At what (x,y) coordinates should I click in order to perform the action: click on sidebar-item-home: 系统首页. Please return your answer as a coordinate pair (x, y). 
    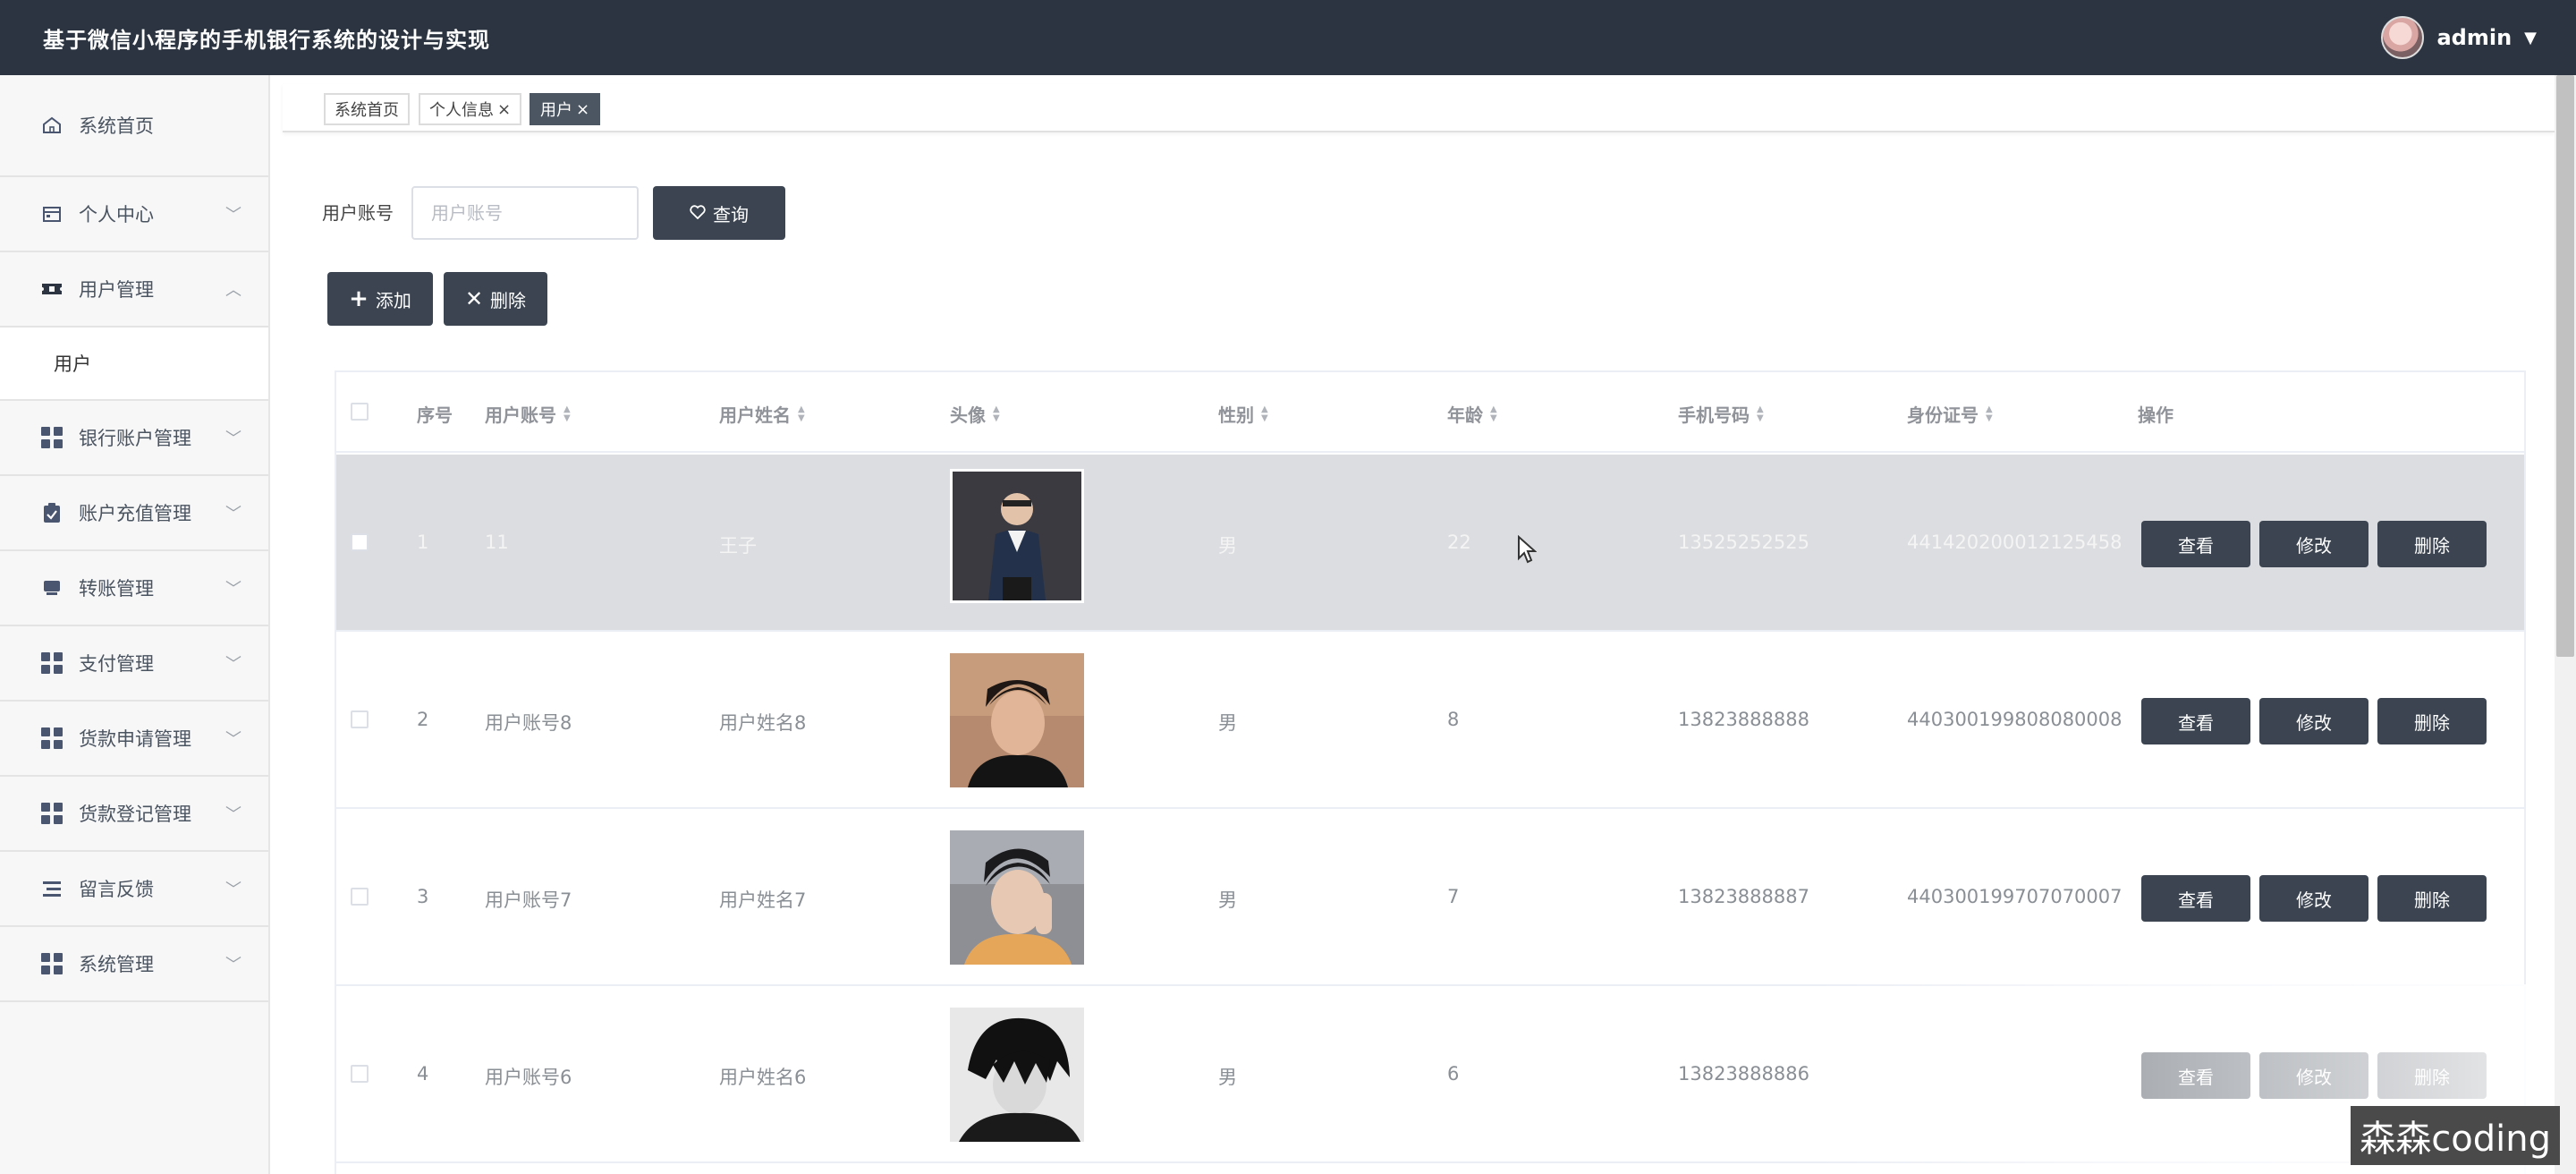
    Looking at the image, I should click on (134, 126).